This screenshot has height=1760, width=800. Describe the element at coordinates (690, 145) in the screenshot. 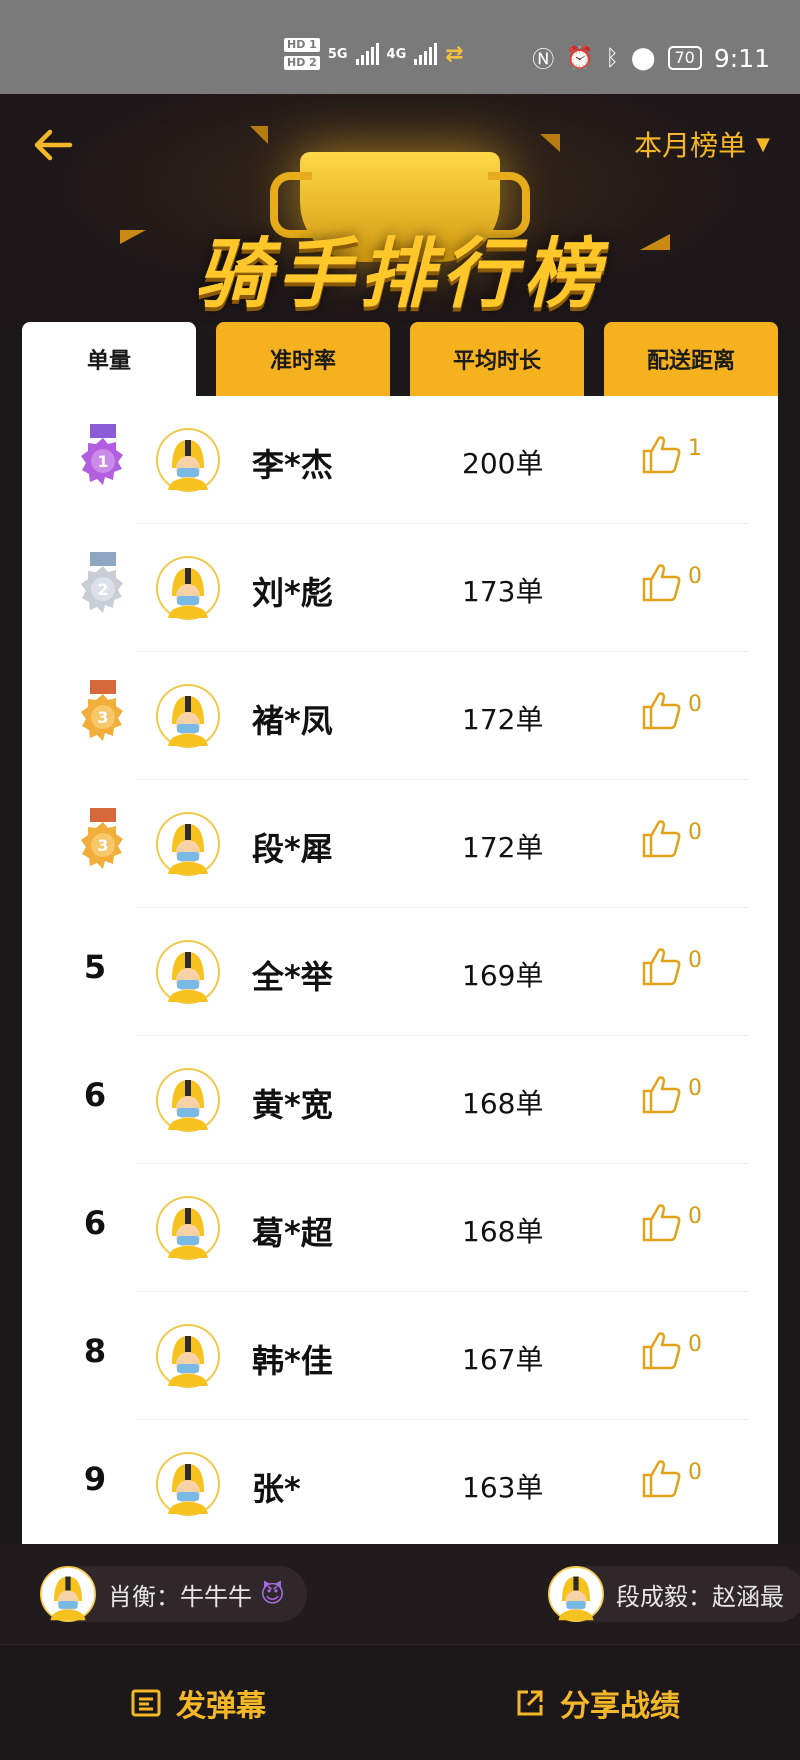

I see `period-label: 本月榜单` at that location.